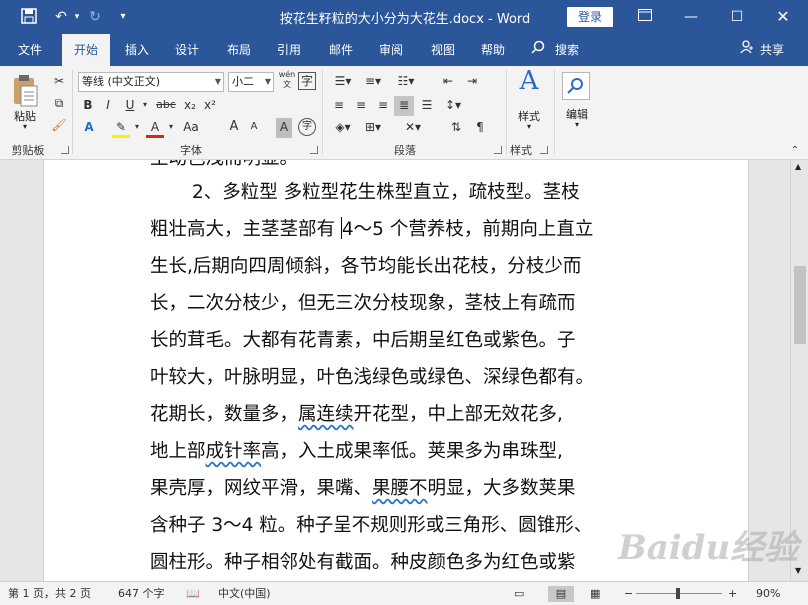 The width and height of the screenshot is (808, 605). I want to click on vertical-scrollbar: ▲ ▼, so click(799, 370).